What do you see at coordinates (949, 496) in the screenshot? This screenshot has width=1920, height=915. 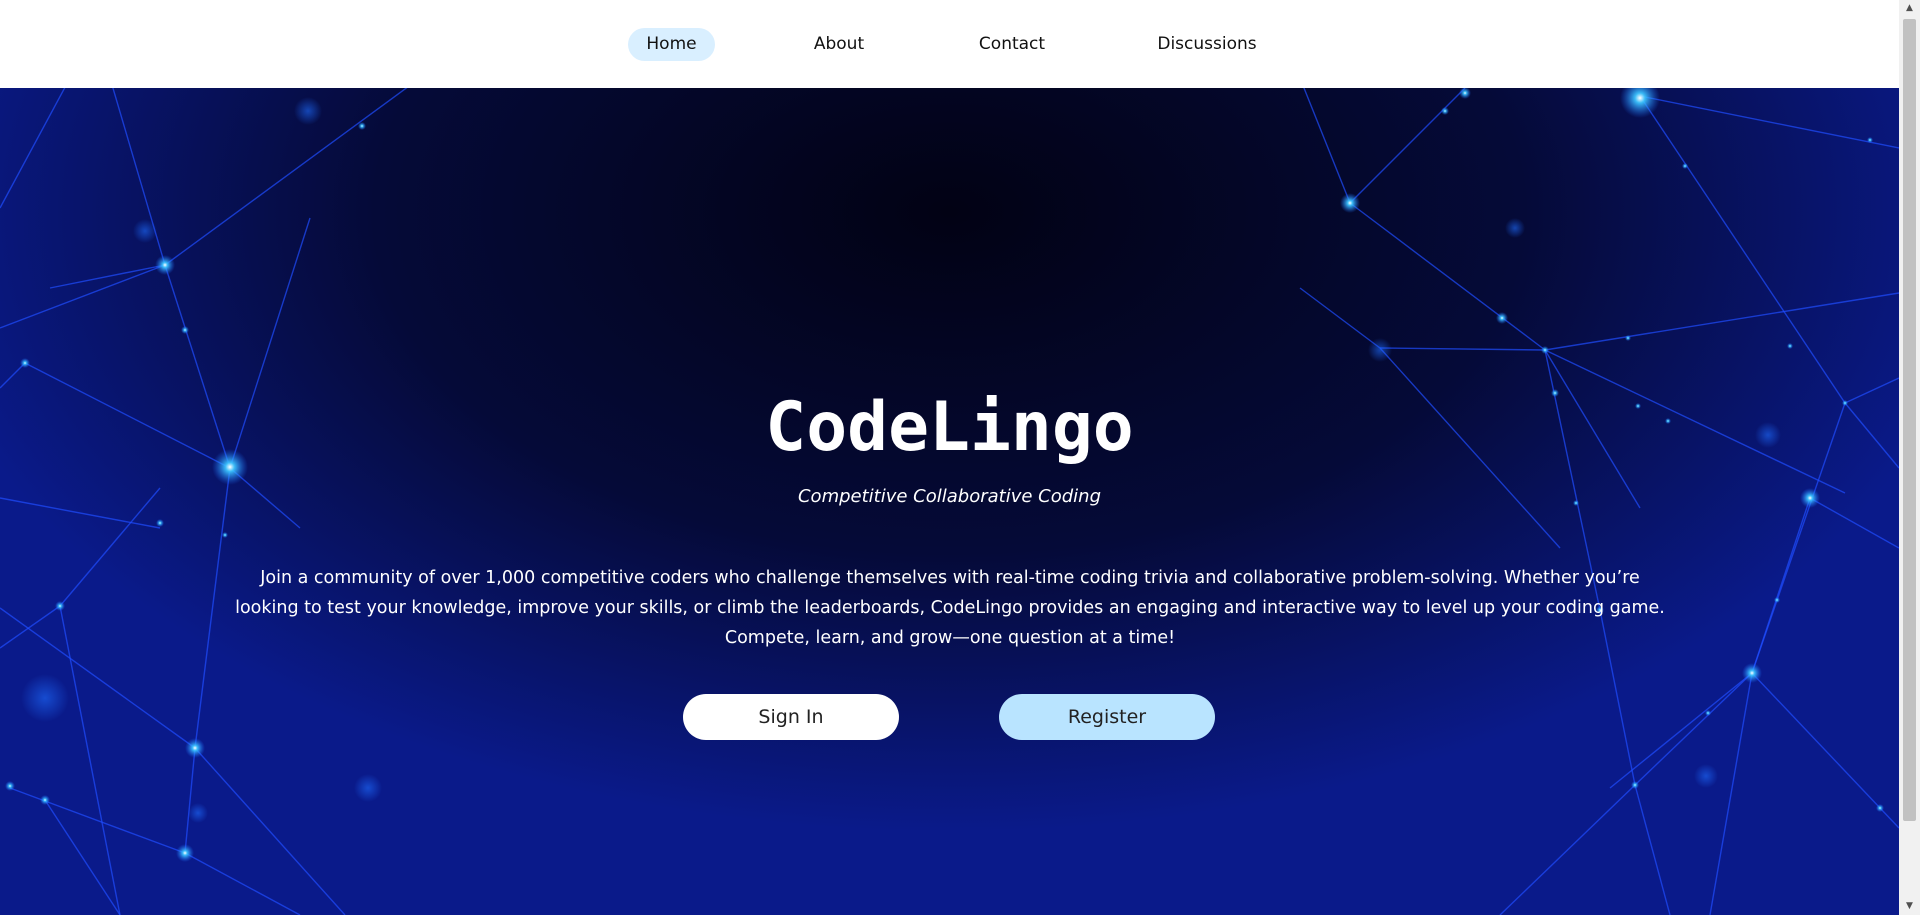 I see `app-subtitle: Competitive Collaborative Coding` at bounding box center [949, 496].